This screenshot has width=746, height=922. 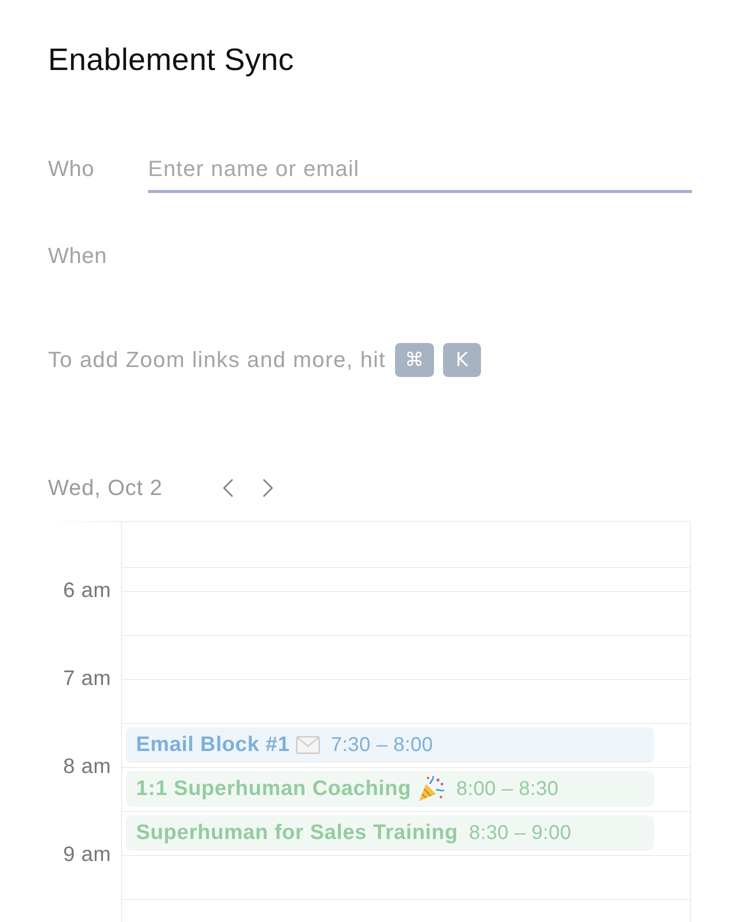 I want to click on field-label: Who, so click(x=71, y=169).